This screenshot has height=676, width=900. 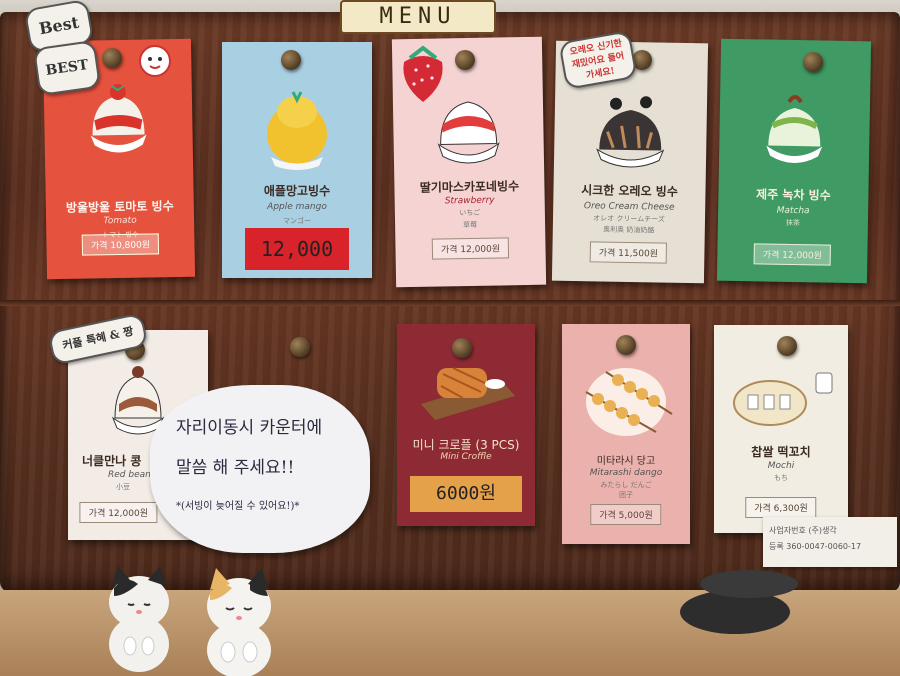 I want to click on card-japanese: マンゴー, so click(x=297, y=221).